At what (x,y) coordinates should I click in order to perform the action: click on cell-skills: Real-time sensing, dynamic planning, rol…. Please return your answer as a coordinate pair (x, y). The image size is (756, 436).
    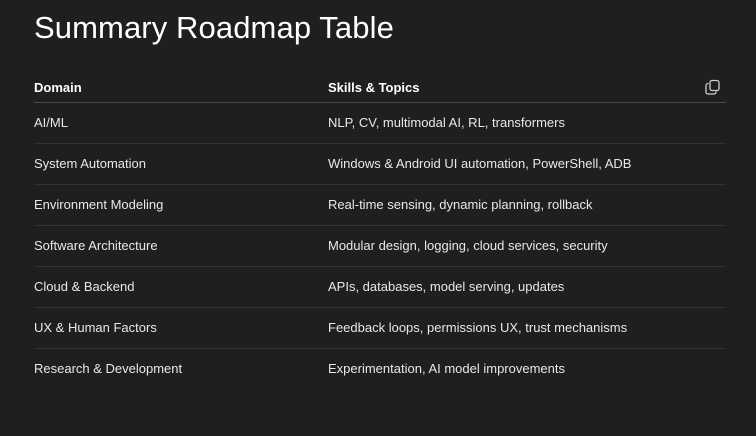
    Looking at the image, I should click on (460, 204).